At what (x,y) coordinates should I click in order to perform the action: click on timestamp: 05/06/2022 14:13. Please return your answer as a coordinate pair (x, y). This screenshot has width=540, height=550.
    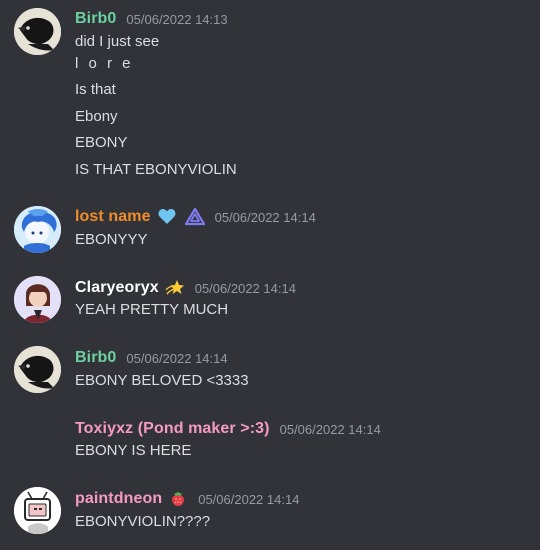
    Looking at the image, I should click on (177, 19).